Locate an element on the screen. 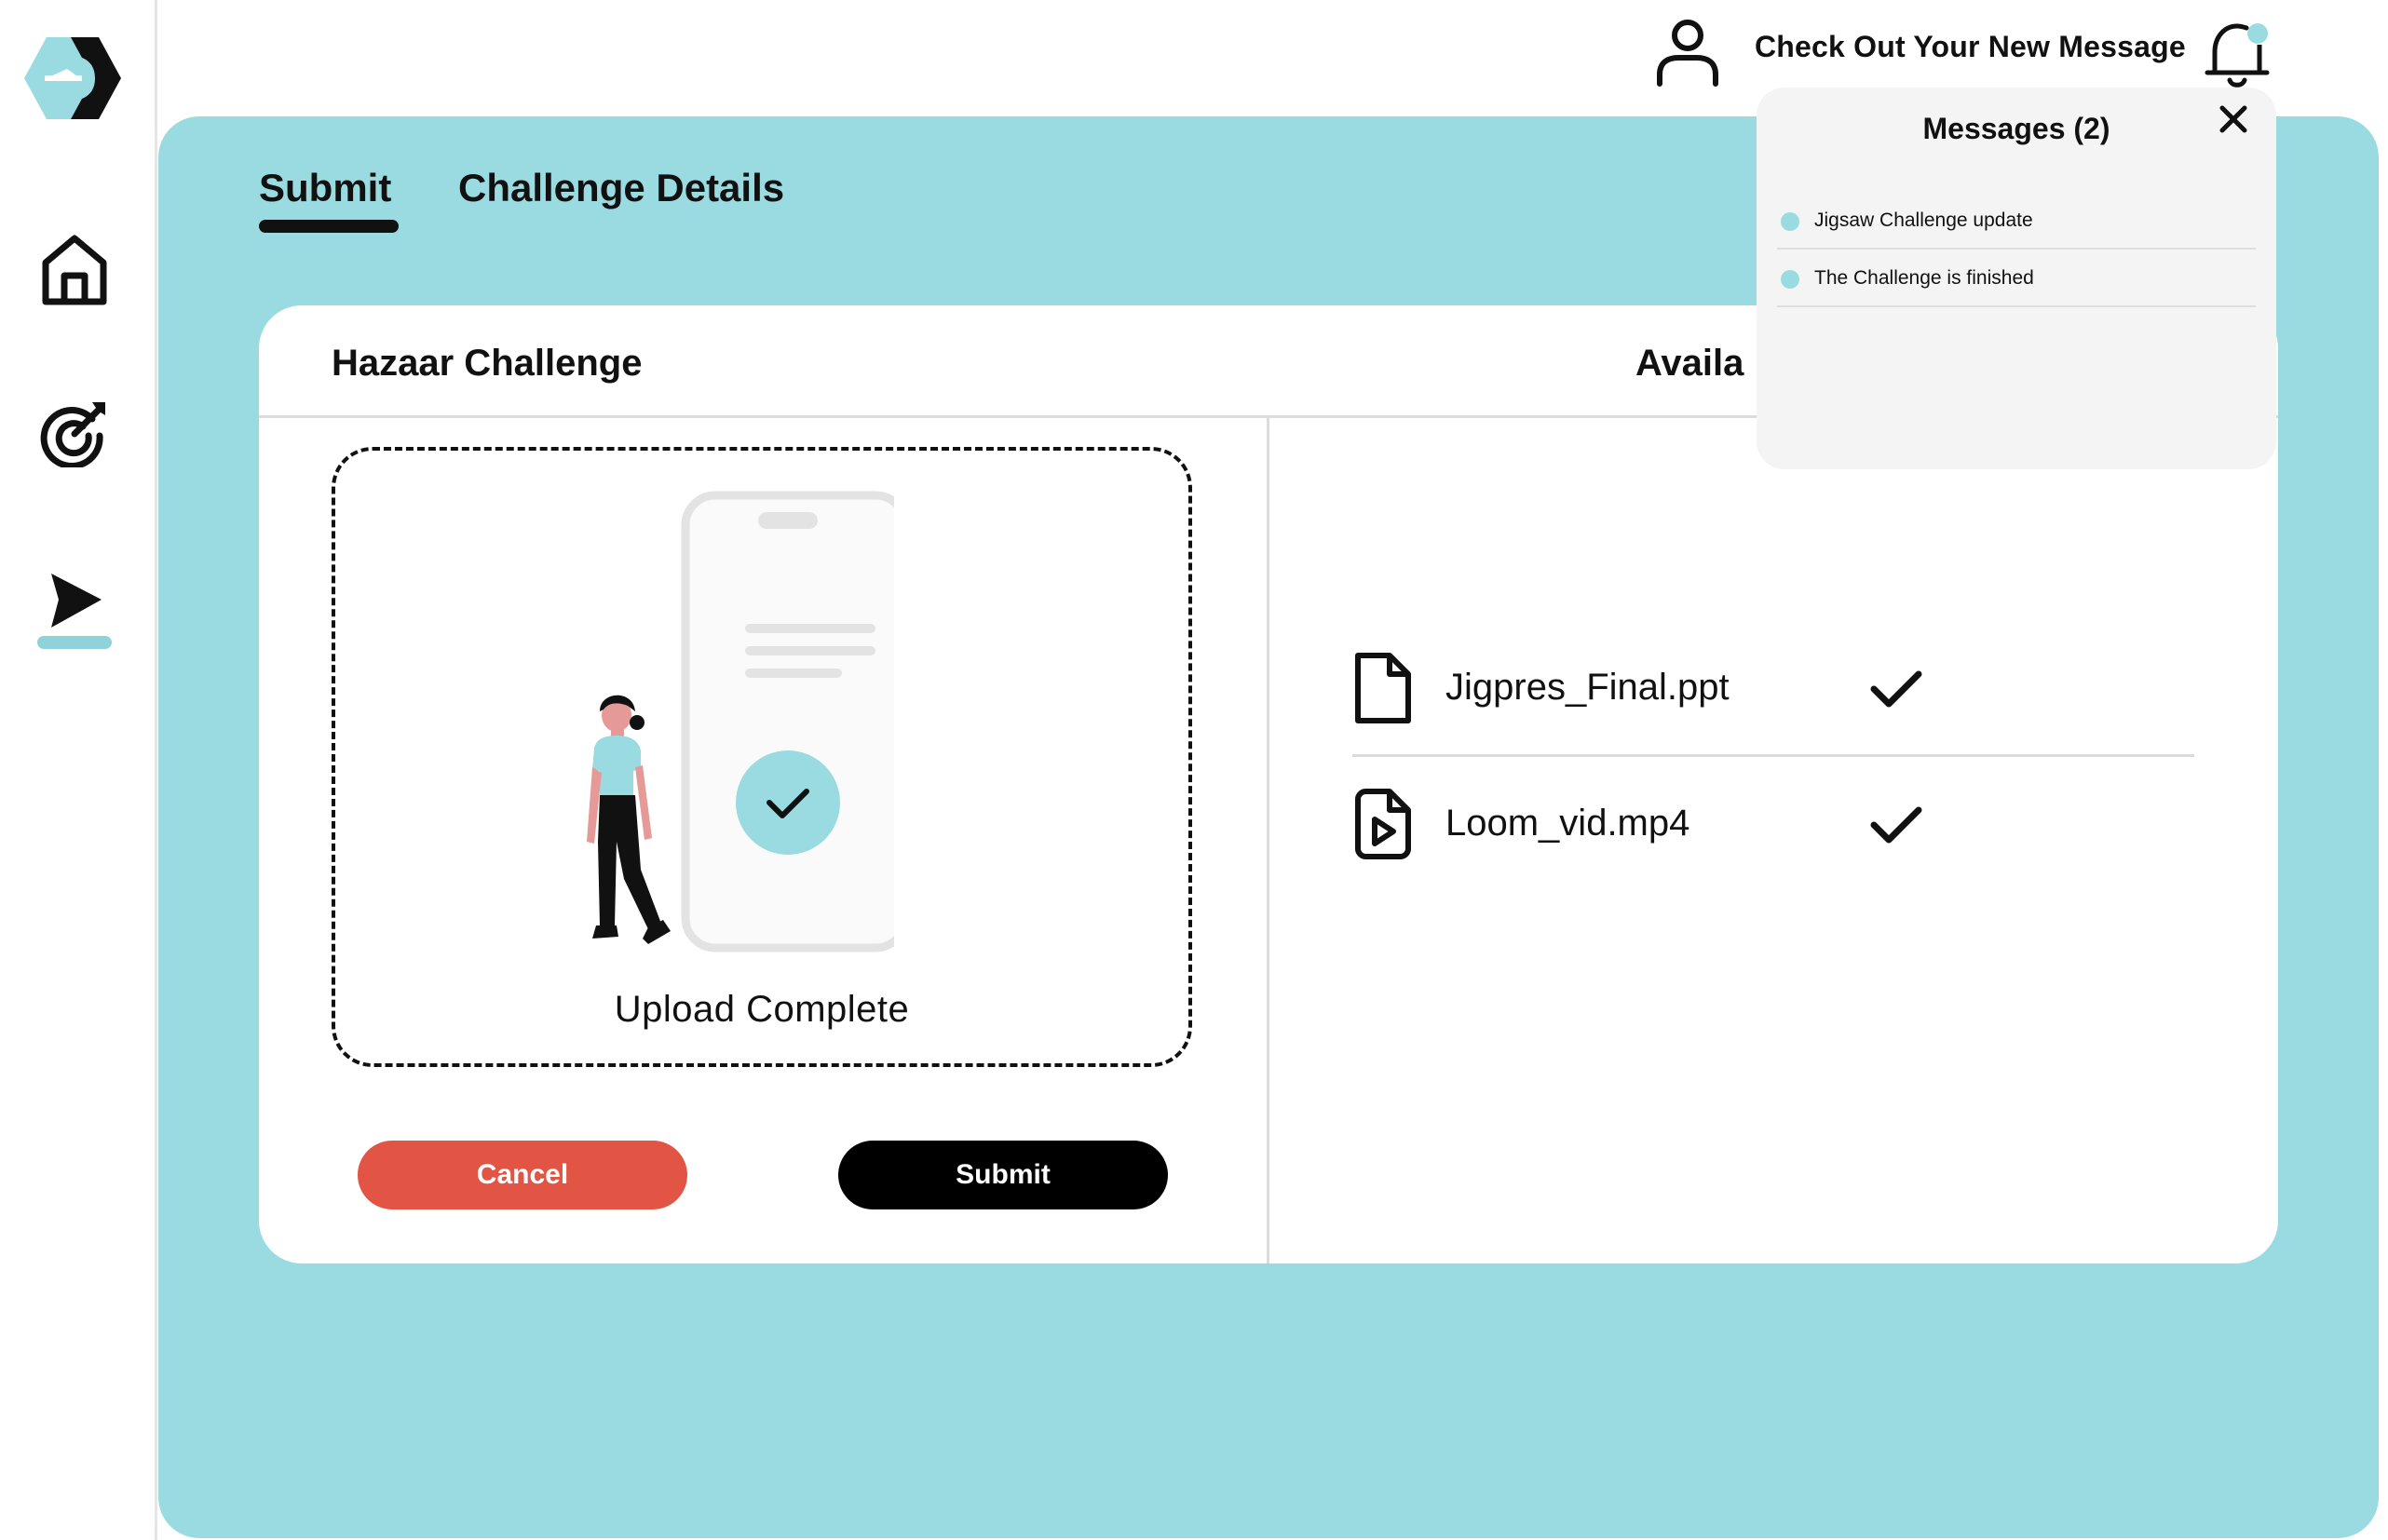 This screenshot has width=2388, height=1540. video-file-icon is located at coordinates (1383, 824).